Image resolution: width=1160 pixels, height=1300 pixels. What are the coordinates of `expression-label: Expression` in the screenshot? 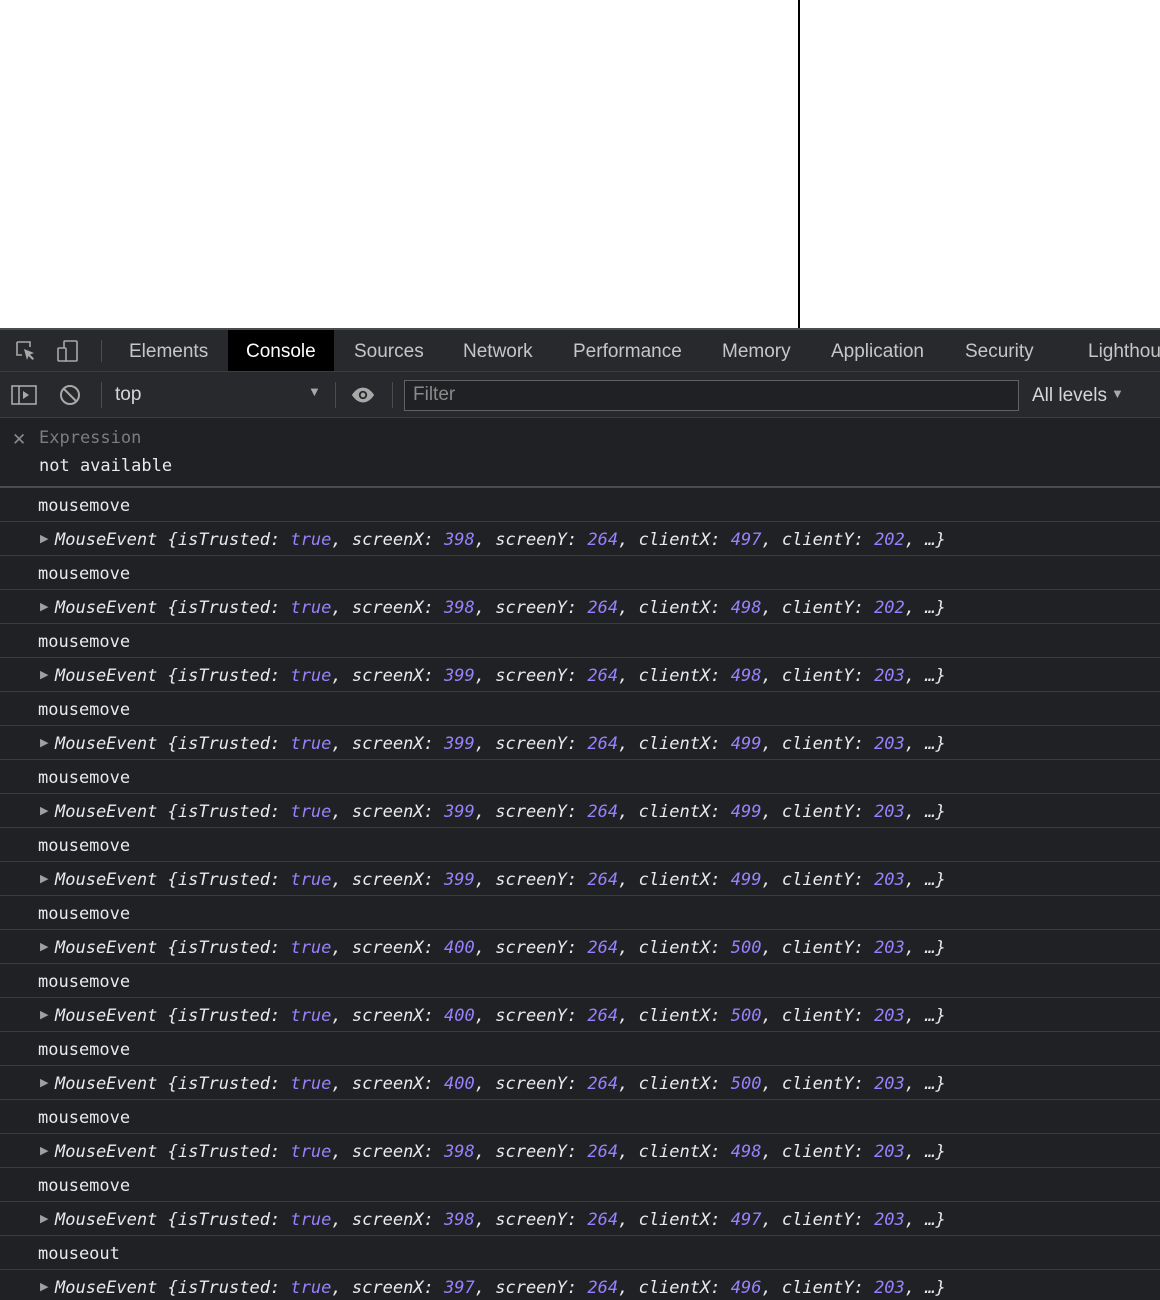 It's located at (90, 438).